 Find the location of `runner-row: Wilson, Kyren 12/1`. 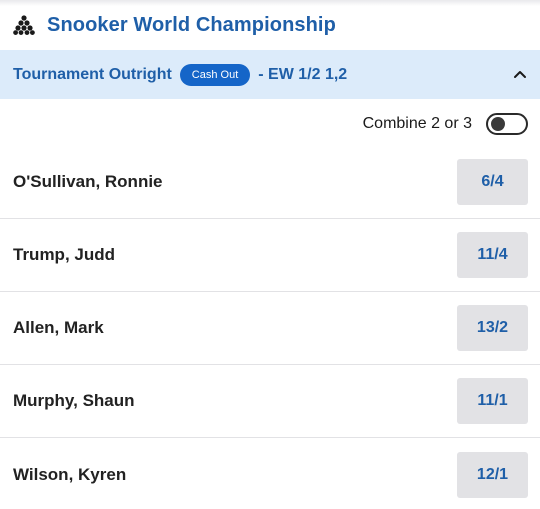

runner-row: Wilson, Kyren 12/1 is located at coordinates (270, 473).